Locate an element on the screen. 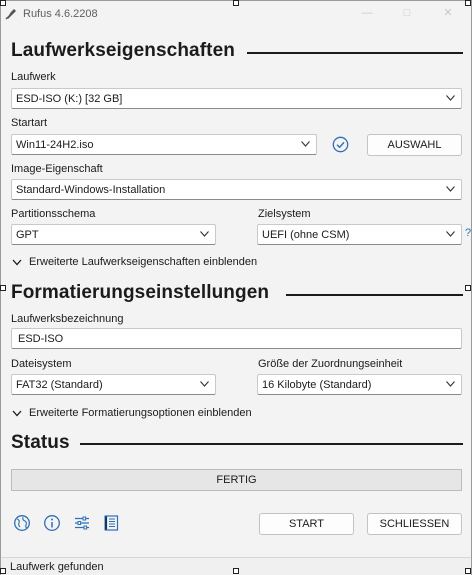 The image size is (472, 575). check-circle-icon is located at coordinates (340, 144).